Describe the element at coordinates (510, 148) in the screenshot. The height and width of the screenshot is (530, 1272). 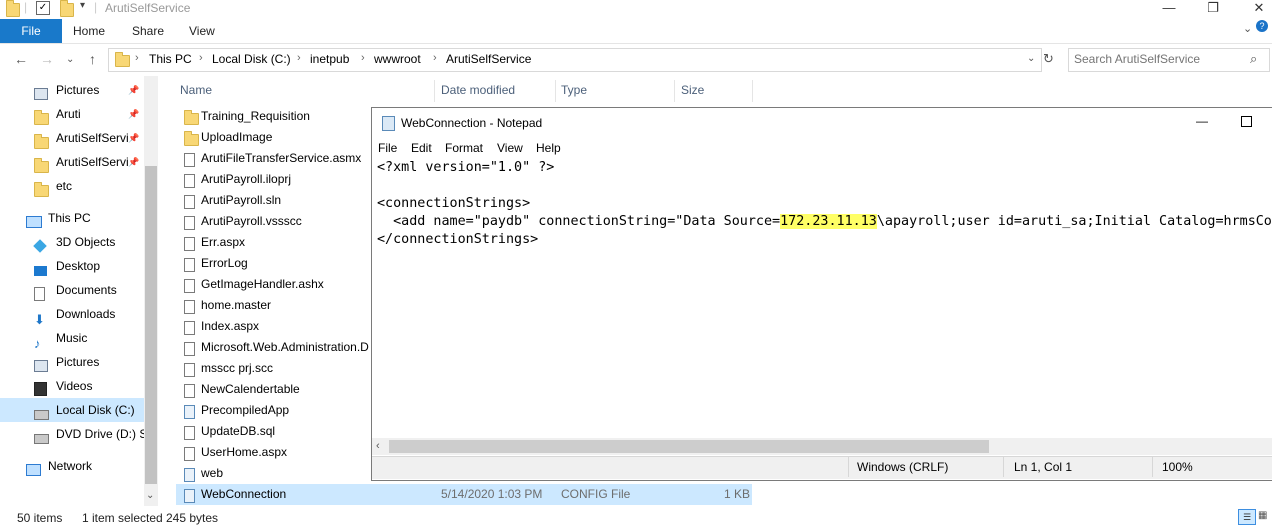
I see `notepad-menu-view: View` at that location.